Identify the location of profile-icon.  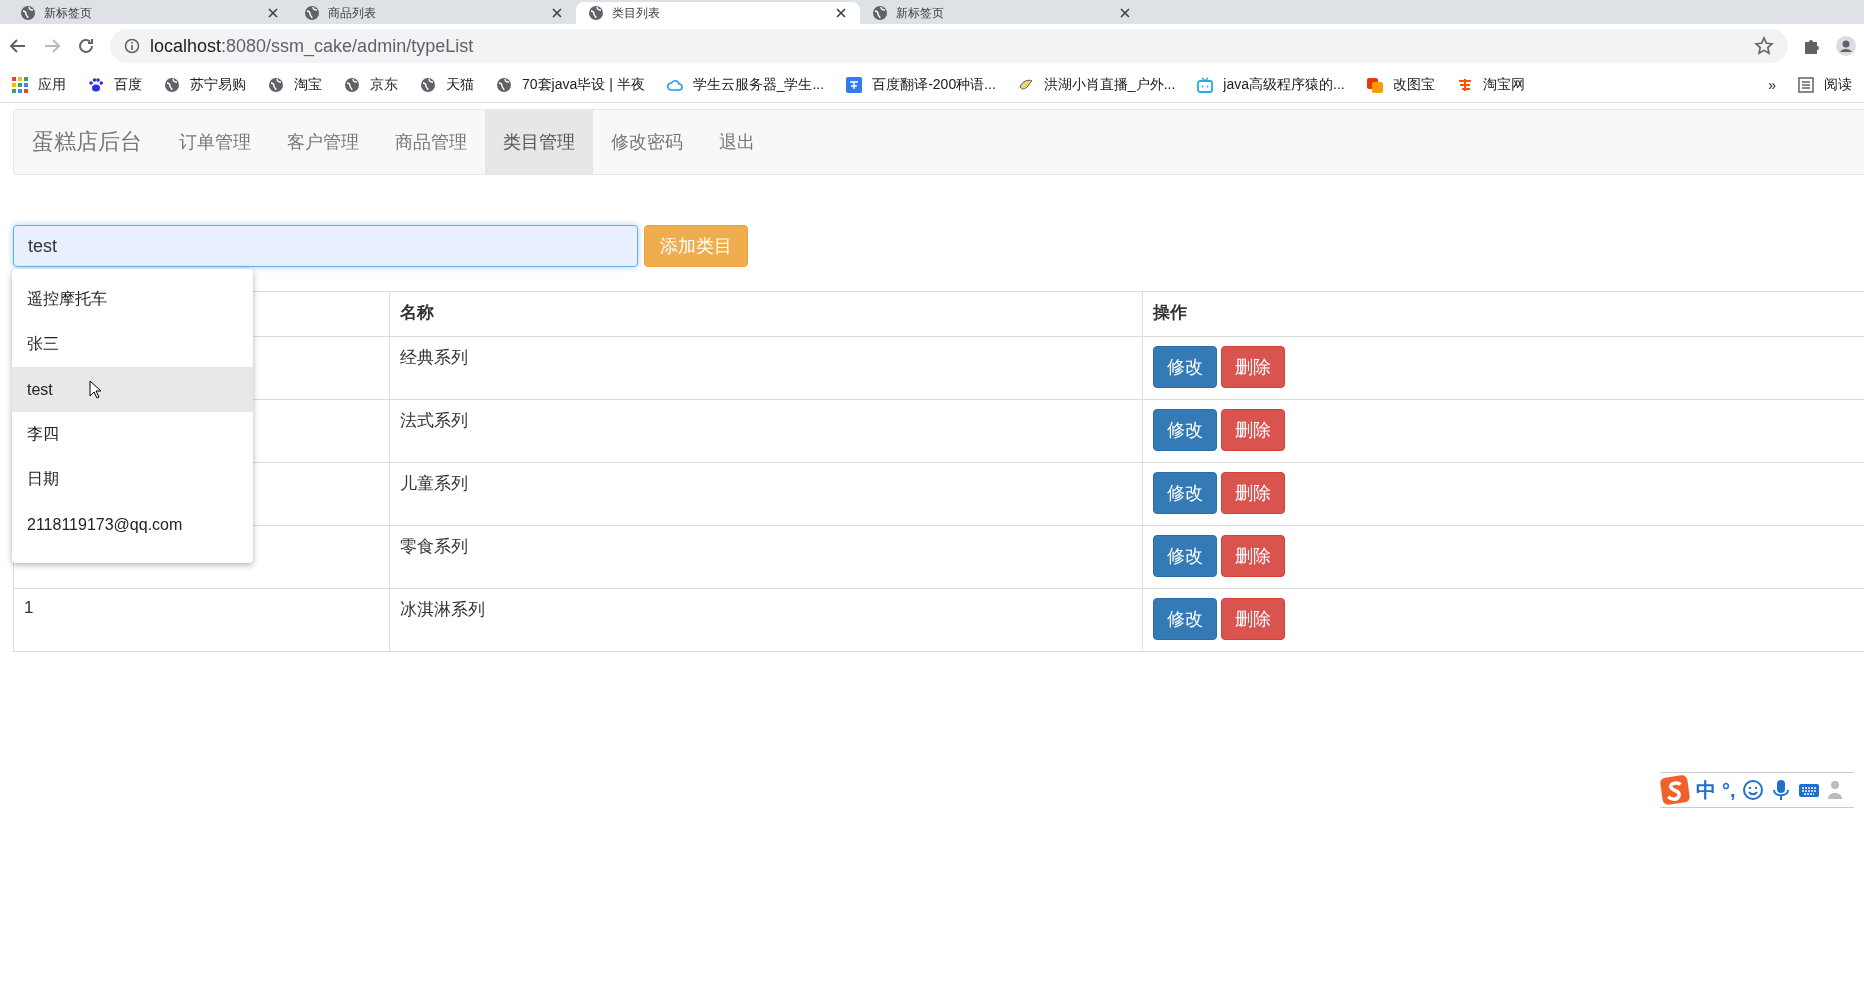
(1846, 46).